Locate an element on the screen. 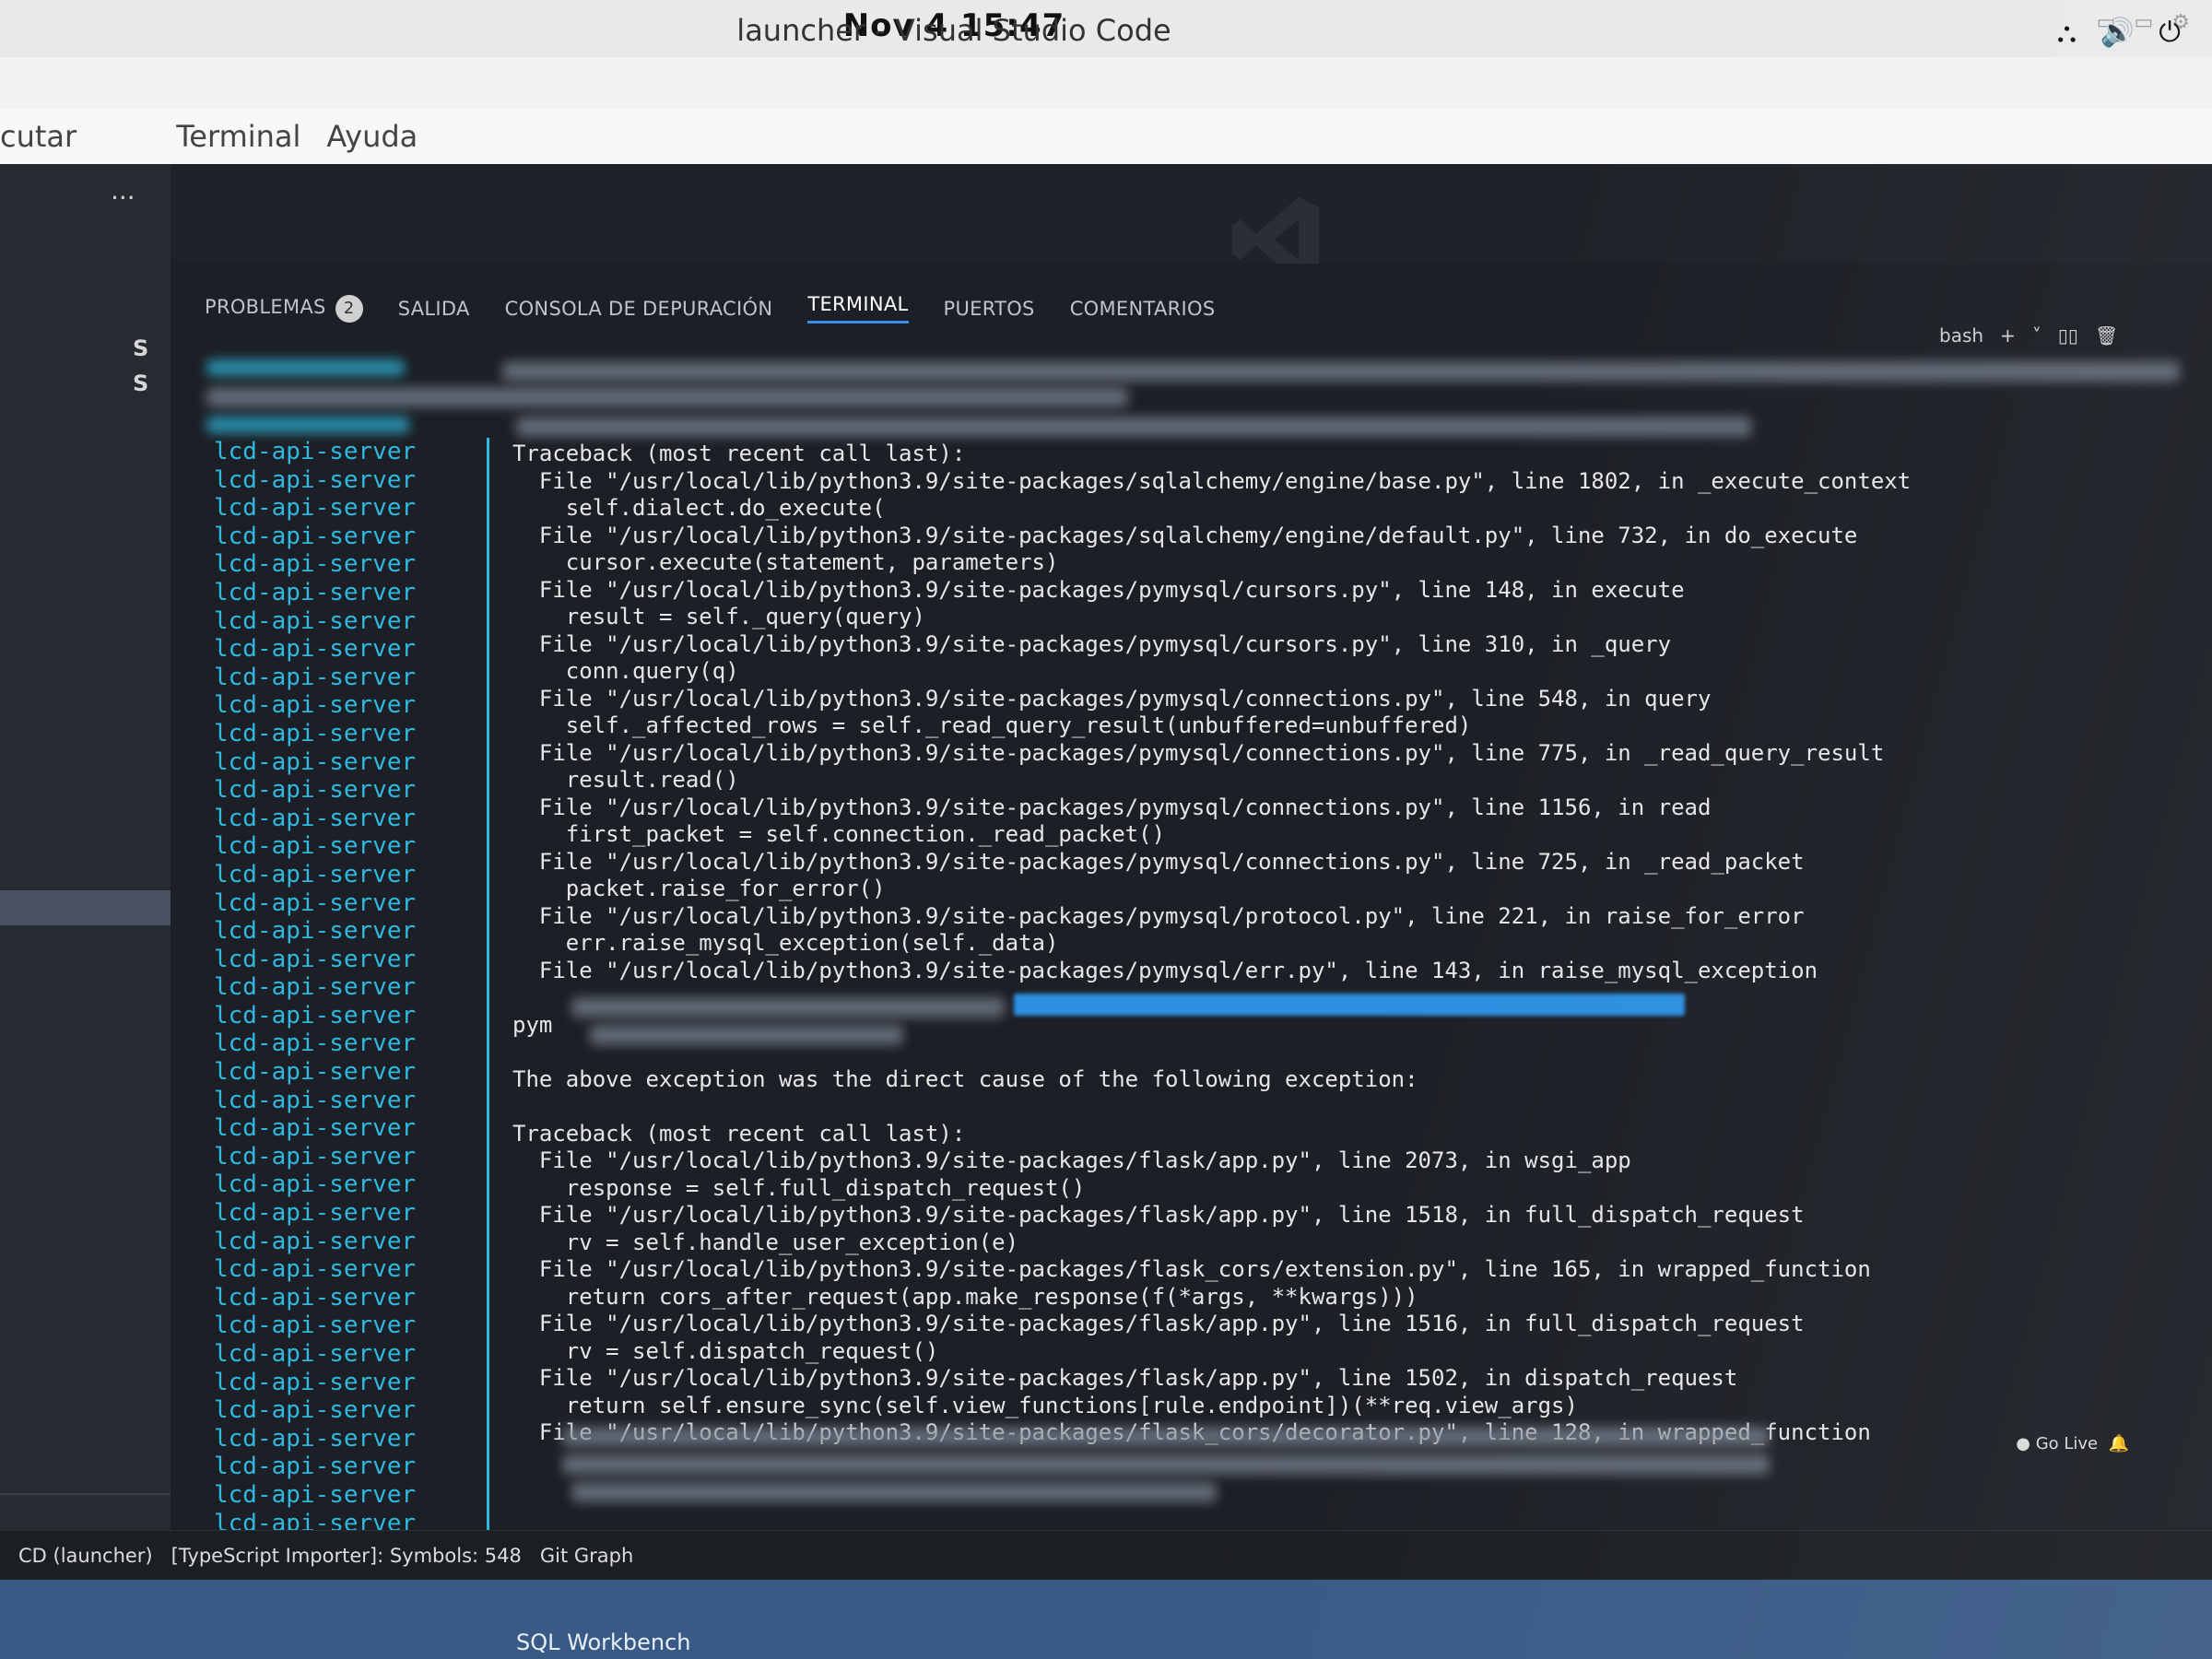  chevron-down-icon: ˅ is located at coordinates (2036, 335).